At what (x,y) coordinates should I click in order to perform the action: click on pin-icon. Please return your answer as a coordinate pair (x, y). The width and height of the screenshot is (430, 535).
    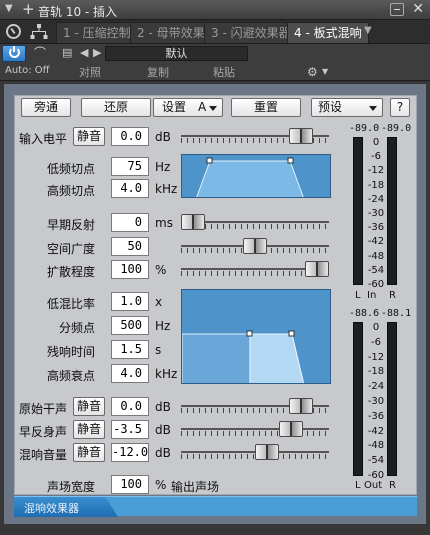
    Looking at the image, I should click on (397, 9).